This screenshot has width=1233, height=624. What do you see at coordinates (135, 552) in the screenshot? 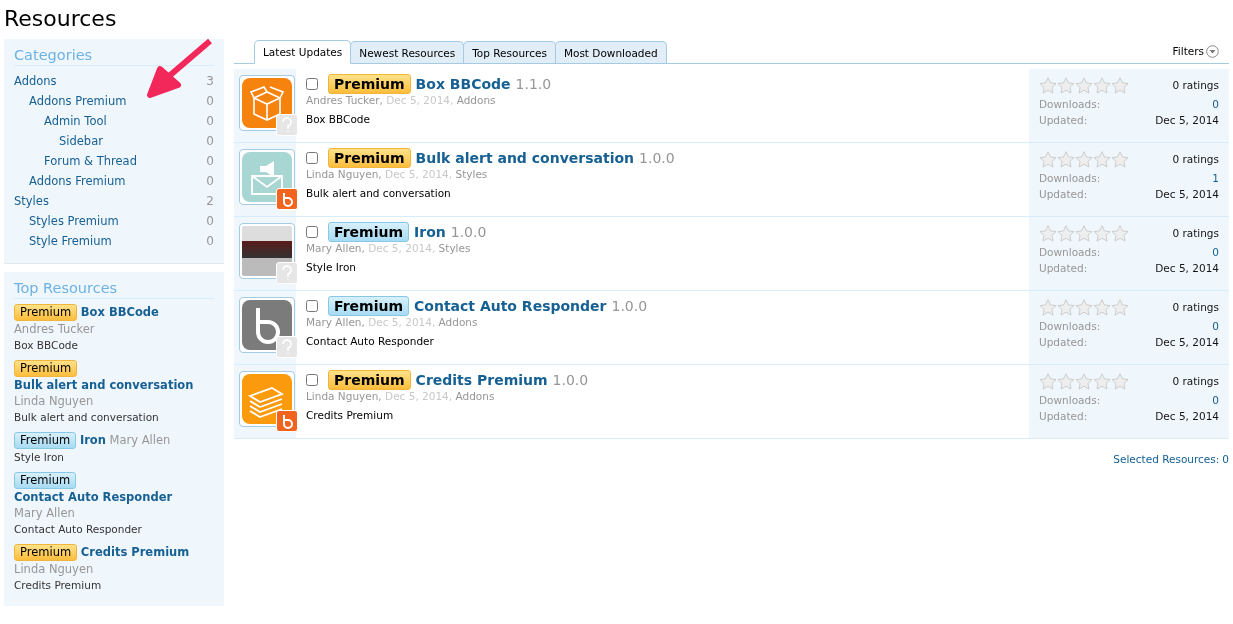
I see `resource-link: Credits Premium` at bounding box center [135, 552].